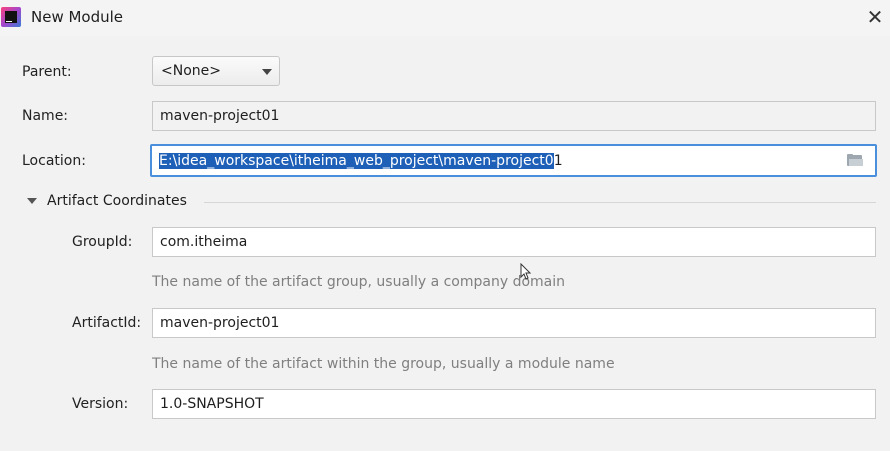 This screenshot has width=890, height=451. I want to click on folder-icon, so click(855, 160).